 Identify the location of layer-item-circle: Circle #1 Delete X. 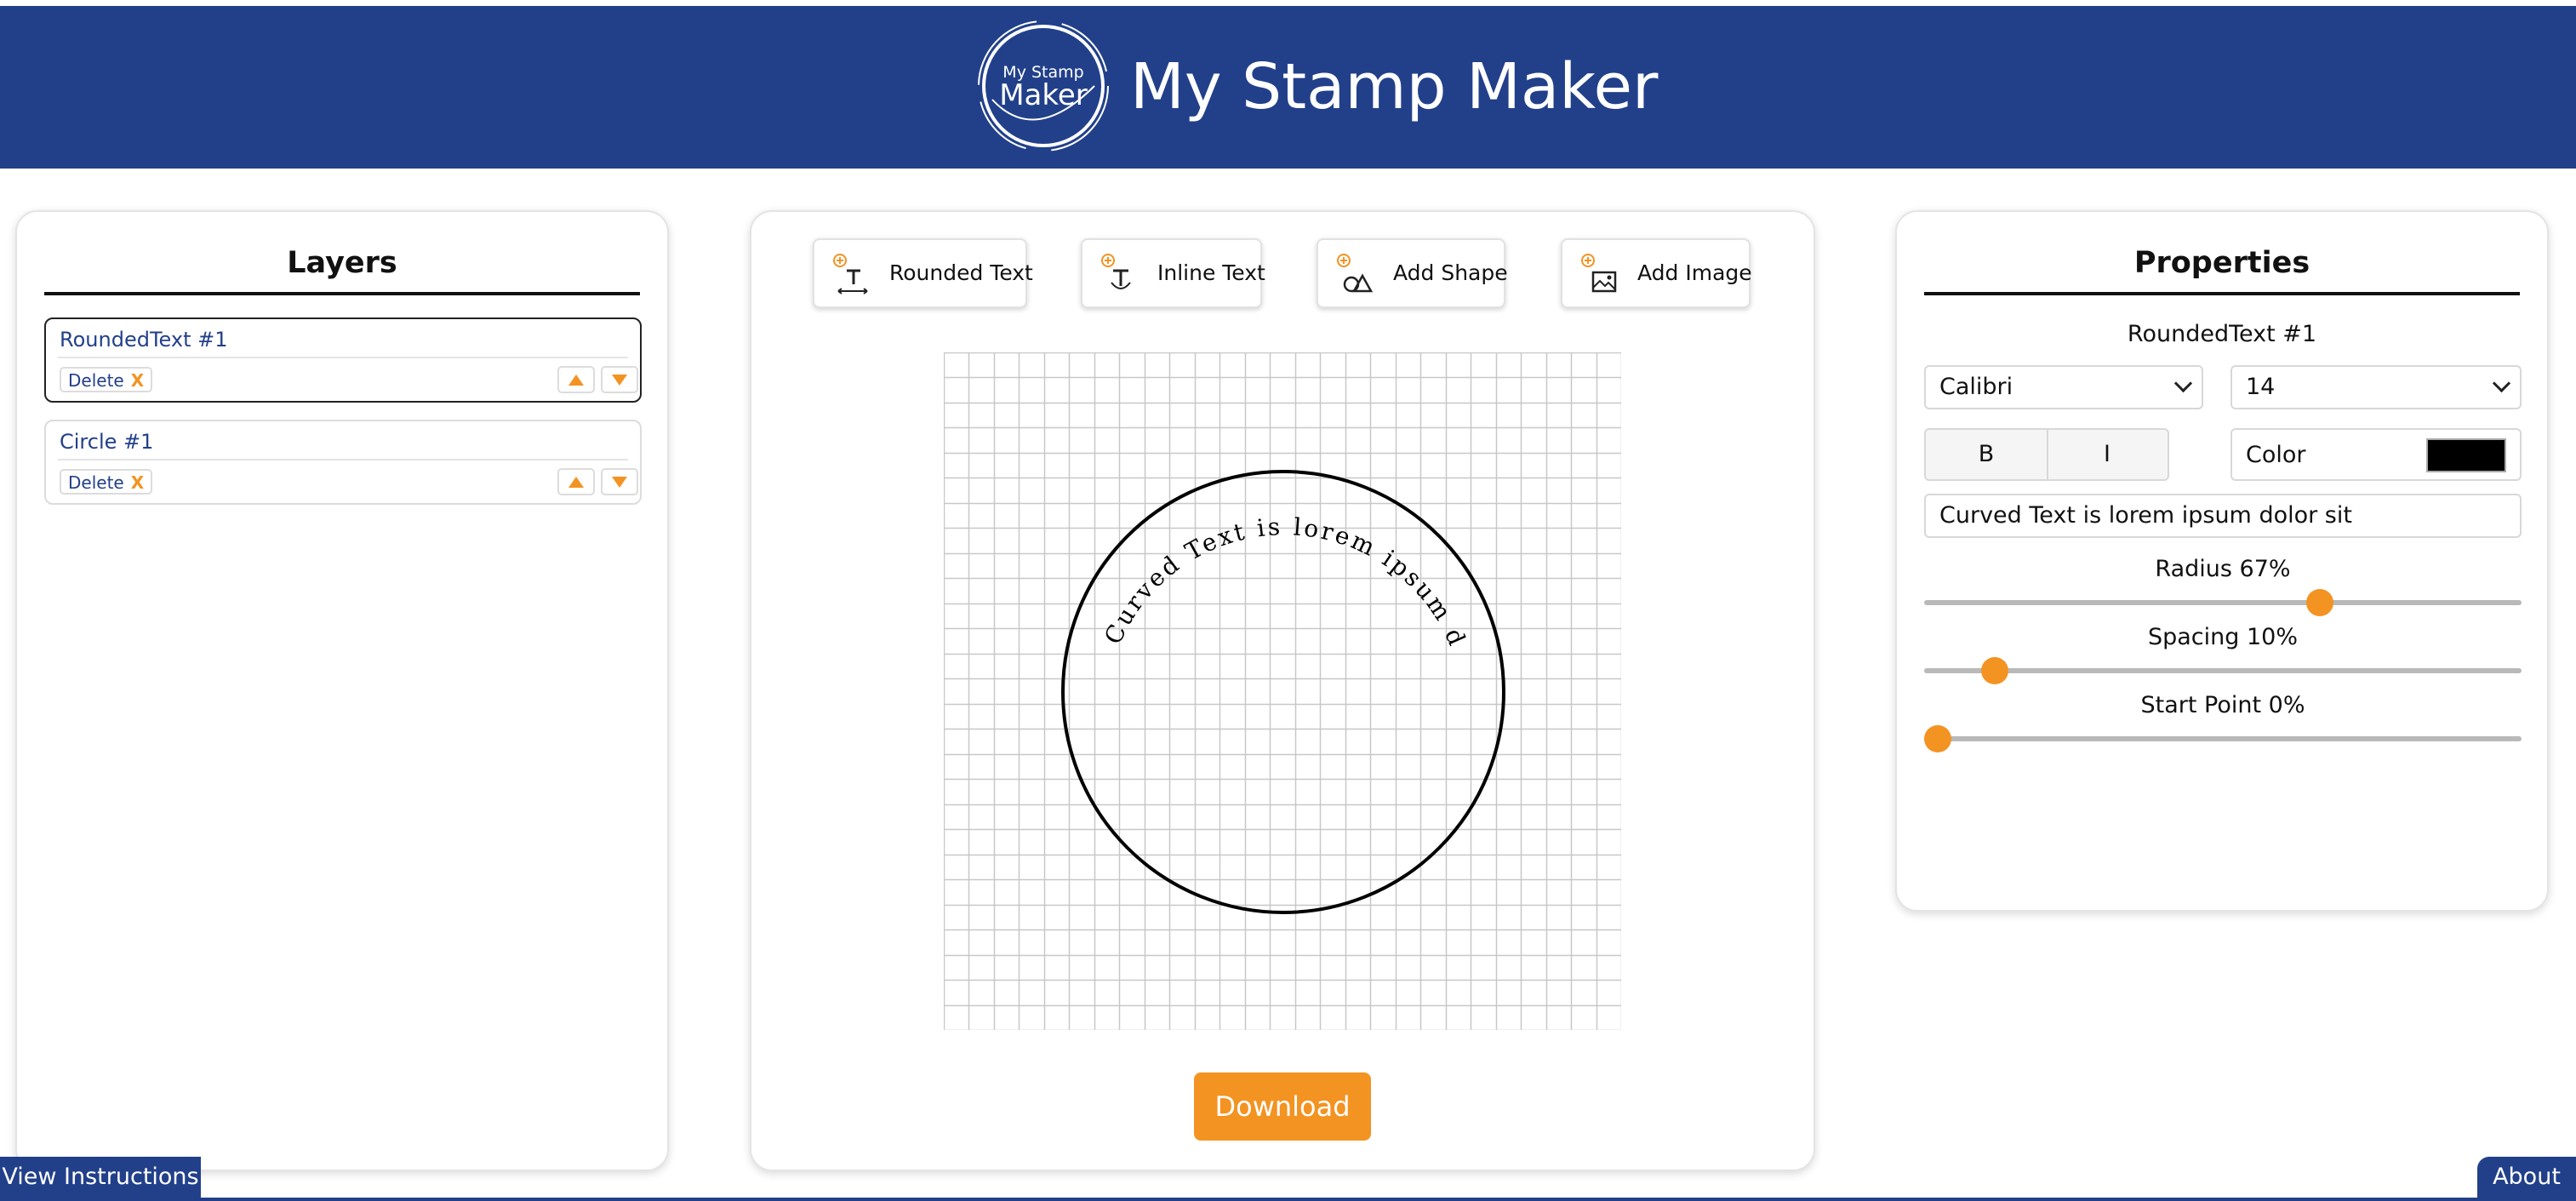
(343, 462).